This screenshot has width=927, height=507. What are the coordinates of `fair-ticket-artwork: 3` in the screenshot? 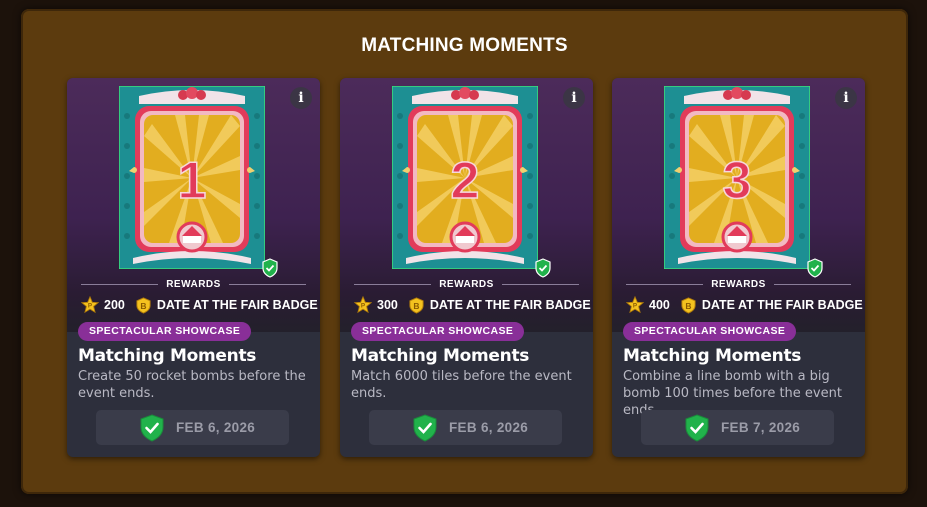 It's located at (737, 177).